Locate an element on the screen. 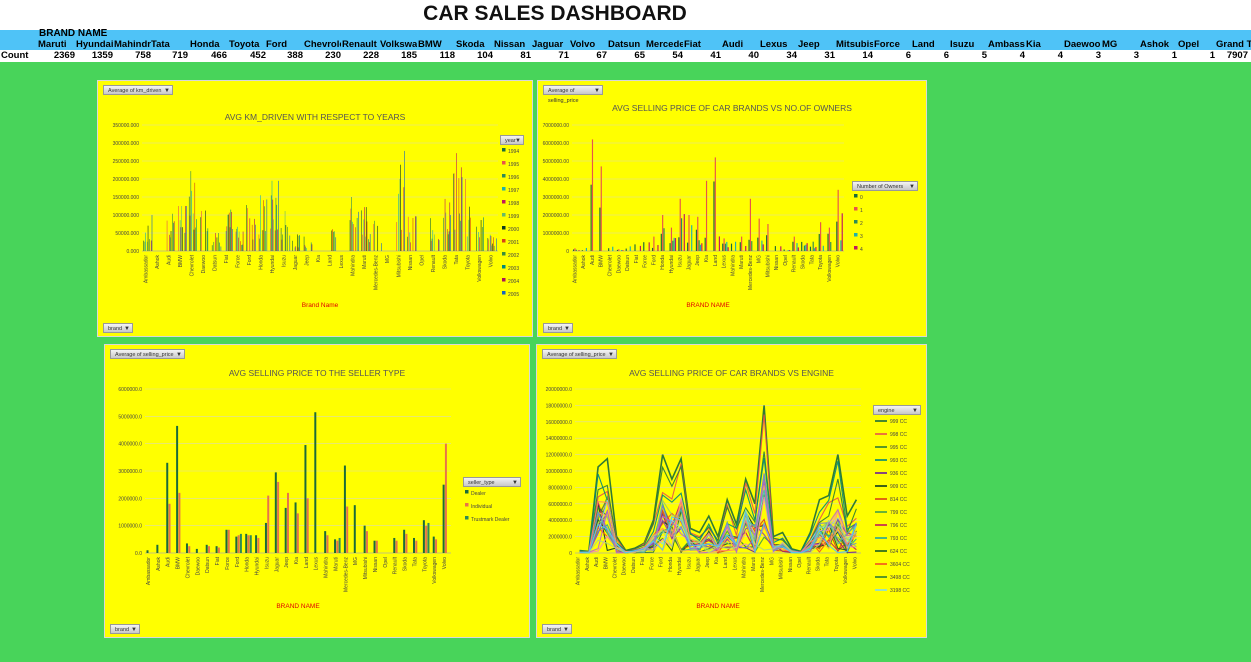 Image resolution: width=1251 pixels, height=662 pixels. x-tick-label: Maruti is located at coordinates (754, 564).